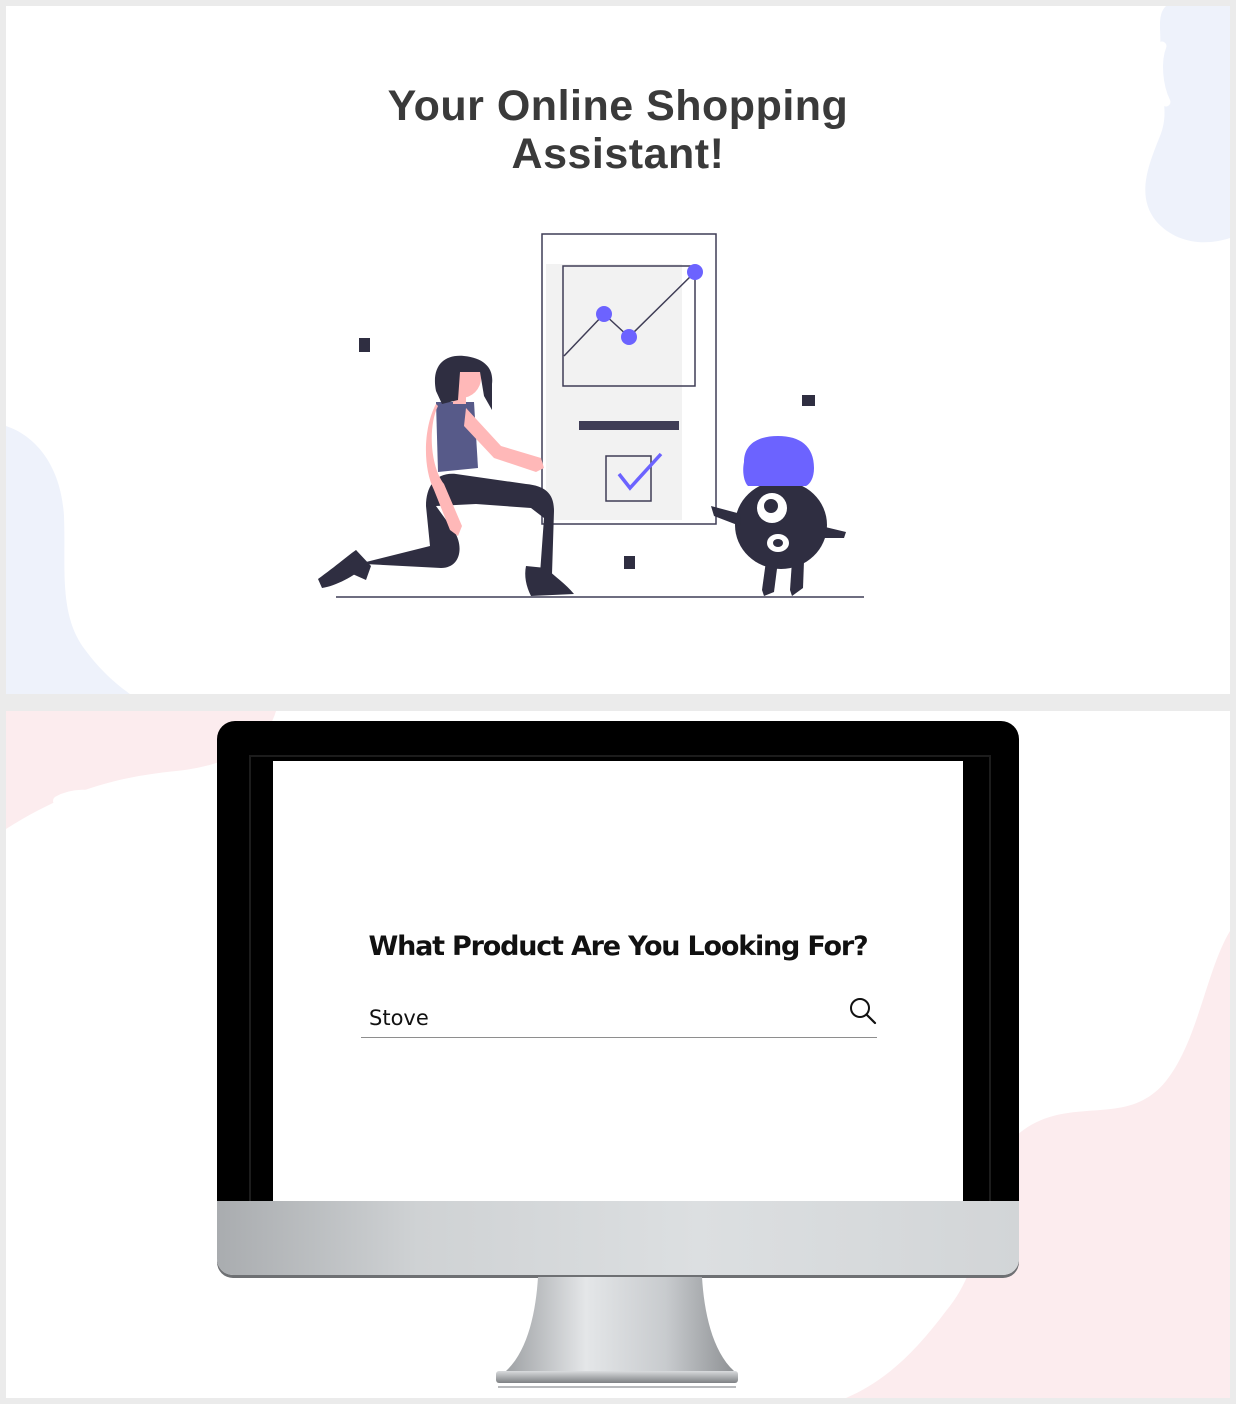 Image resolution: width=1236 pixels, height=1404 pixels. What do you see at coordinates (778, 516) in the screenshot?
I see `monster-figure` at bounding box center [778, 516].